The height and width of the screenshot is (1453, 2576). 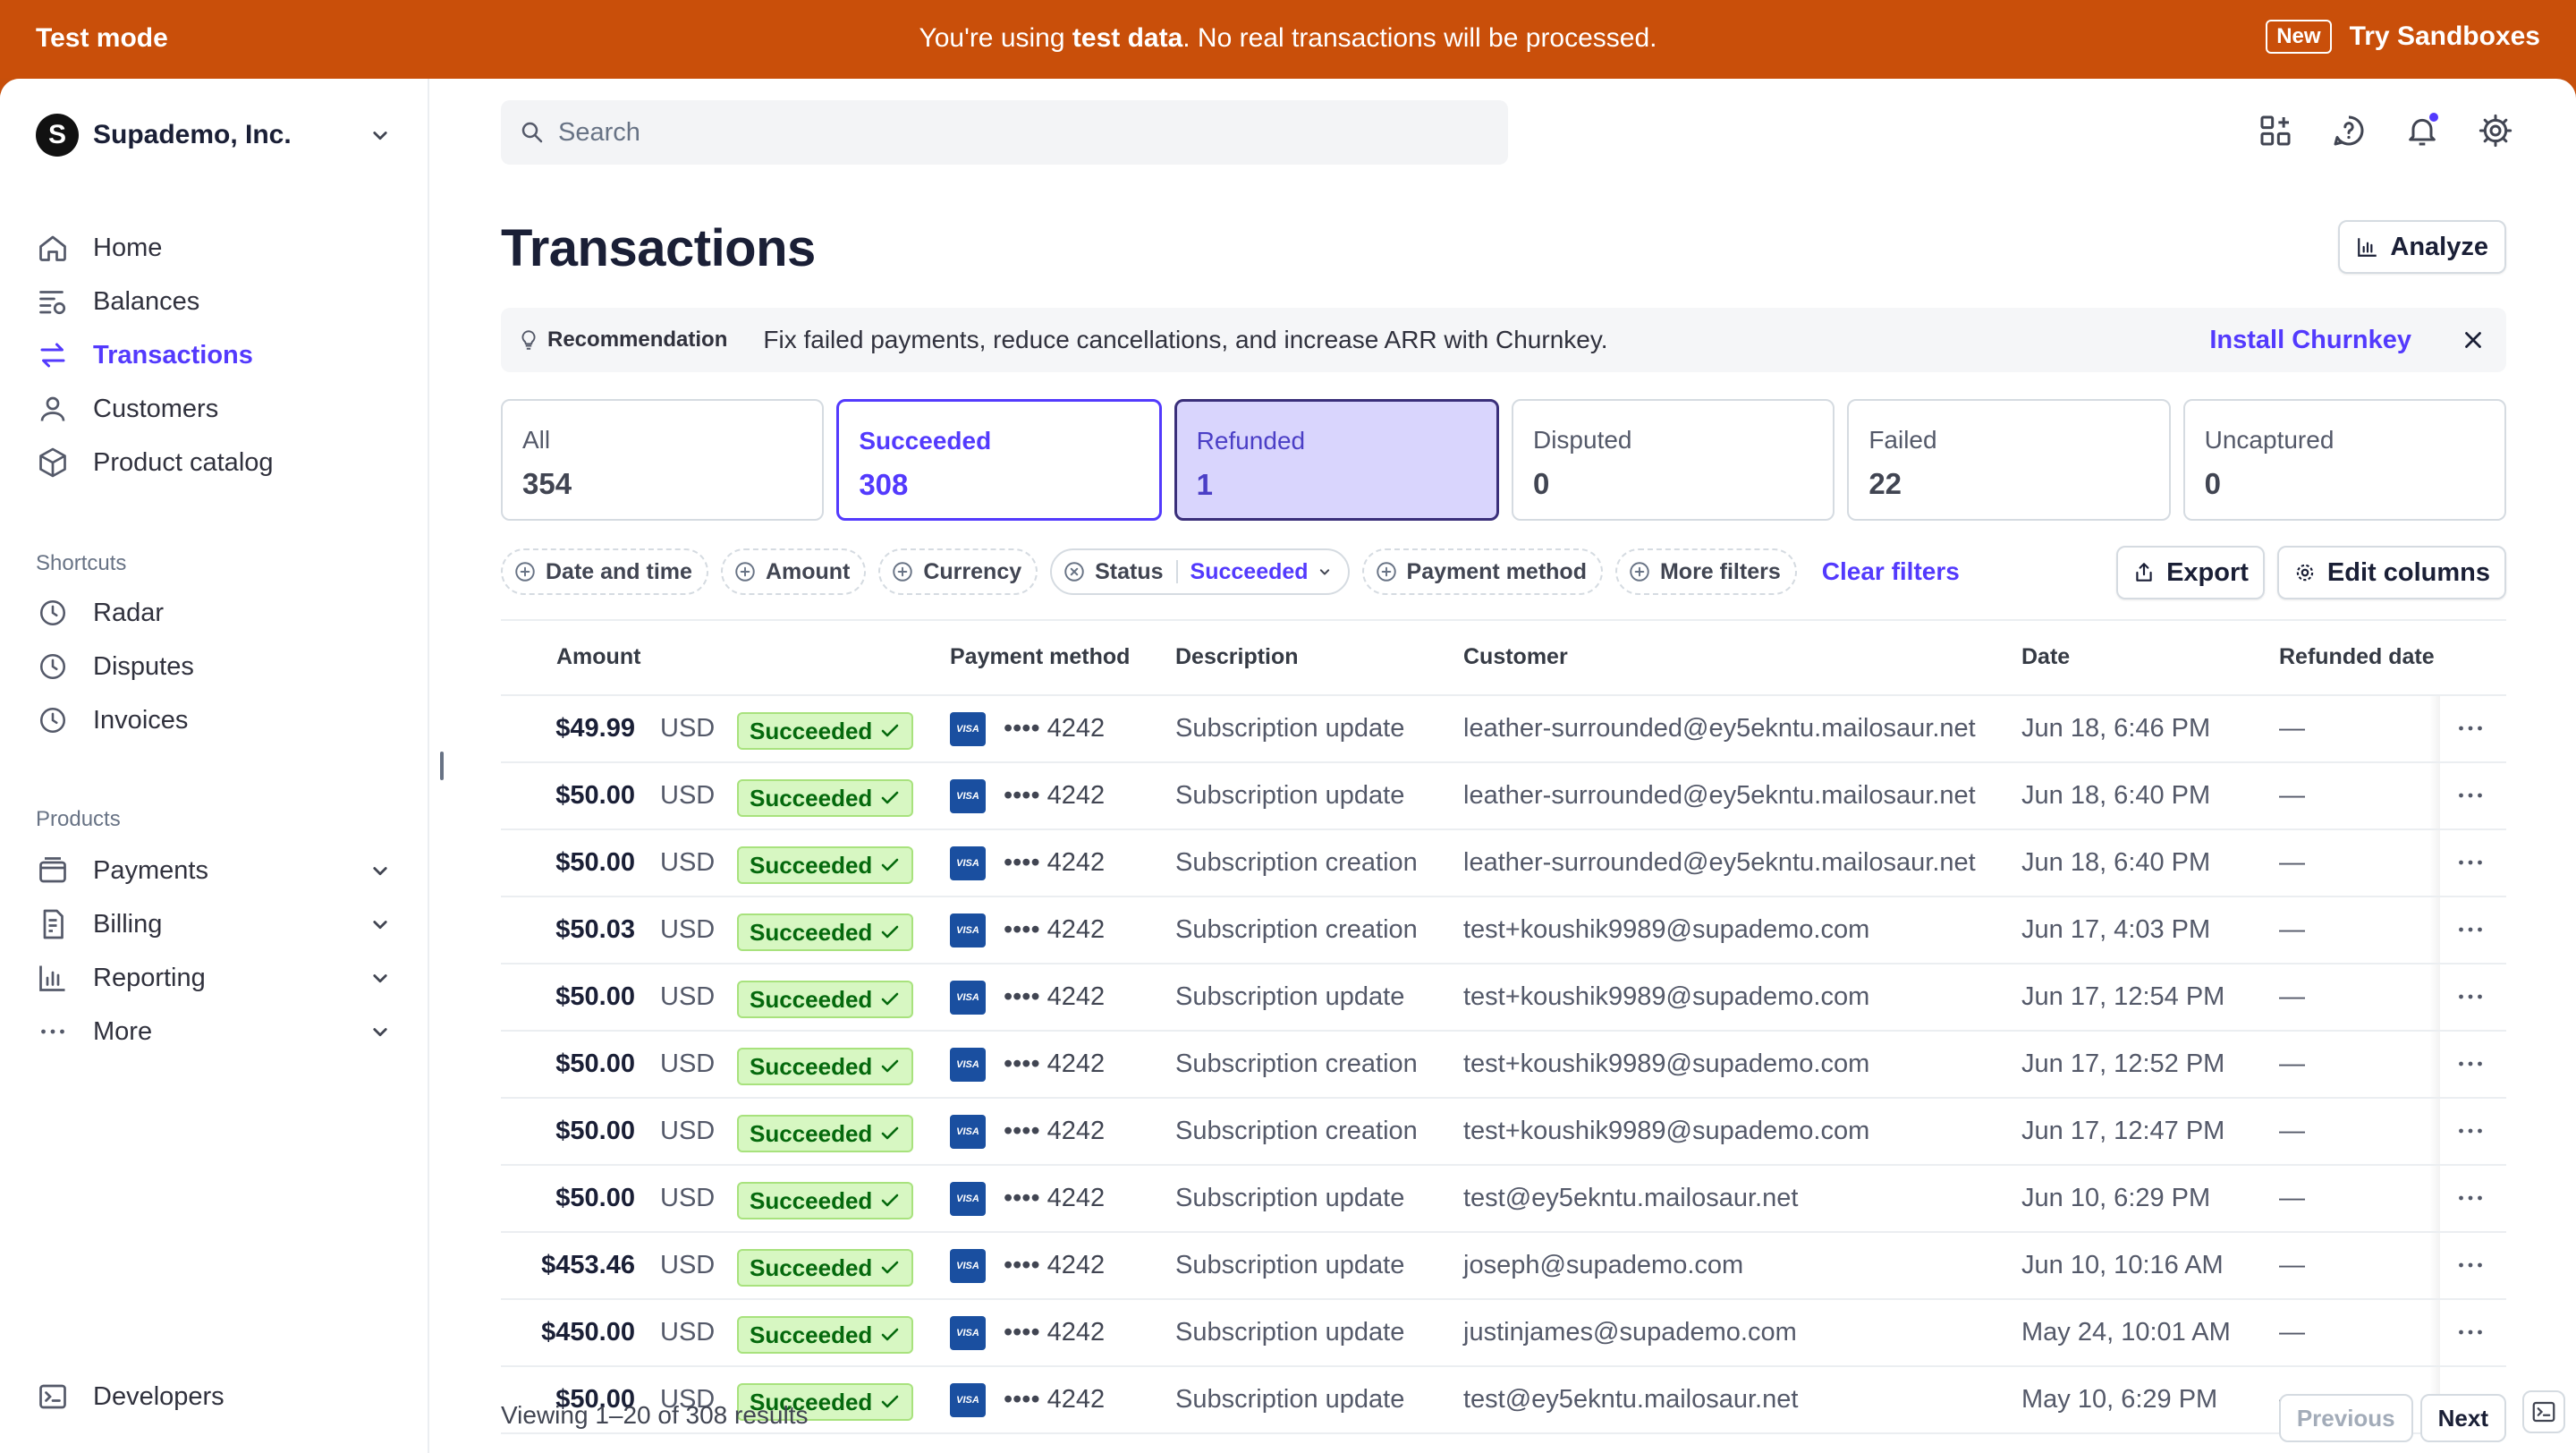 What do you see at coordinates (793, 571) in the screenshot?
I see `filter-amount: Amount` at bounding box center [793, 571].